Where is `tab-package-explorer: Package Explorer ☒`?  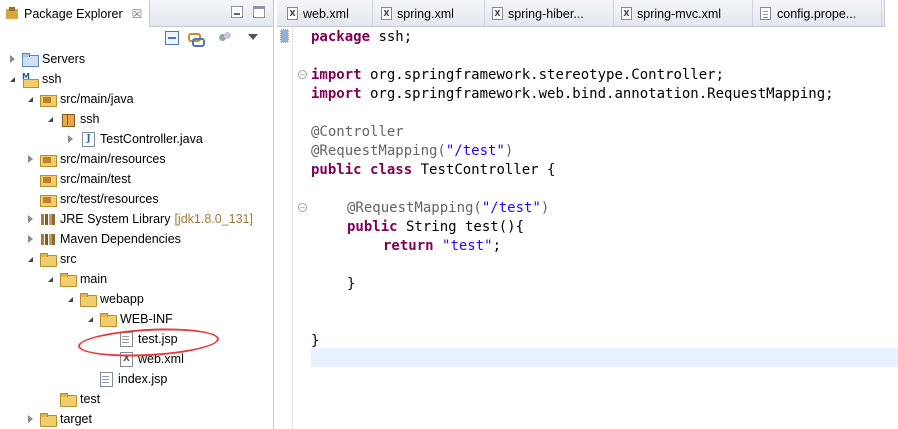 tab-package-explorer: Package Explorer ☒ is located at coordinates (75, 13).